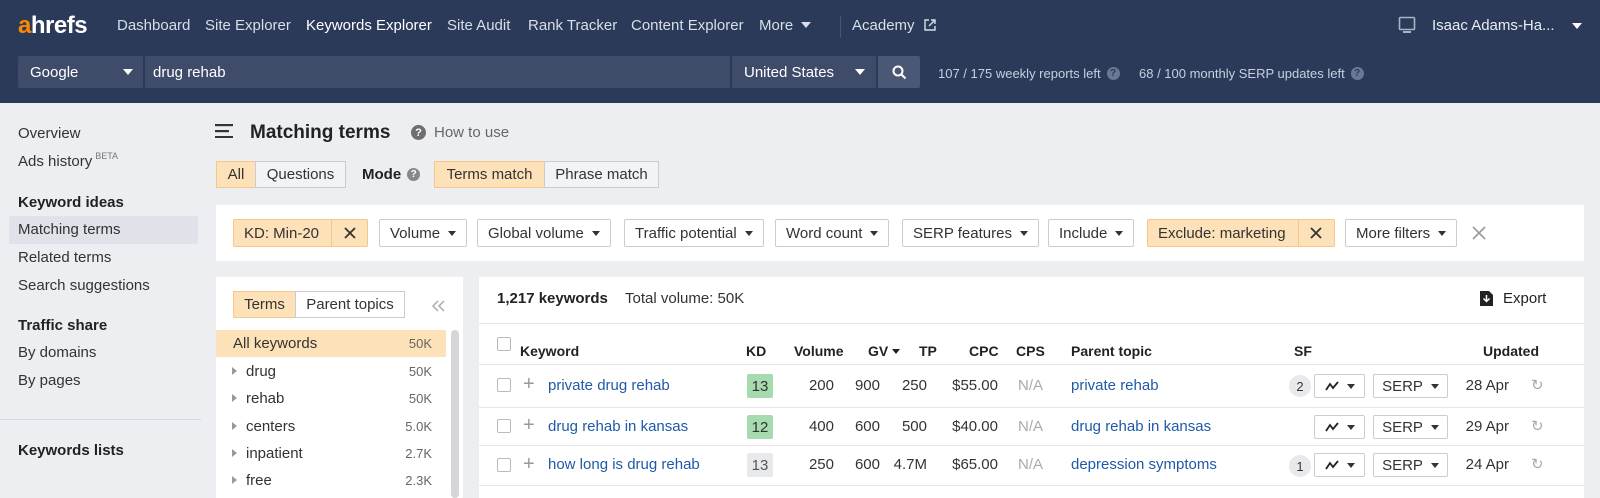 The height and width of the screenshot is (498, 1600). What do you see at coordinates (1303, 351) in the screenshot?
I see `col-sf: SF` at bounding box center [1303, 351].